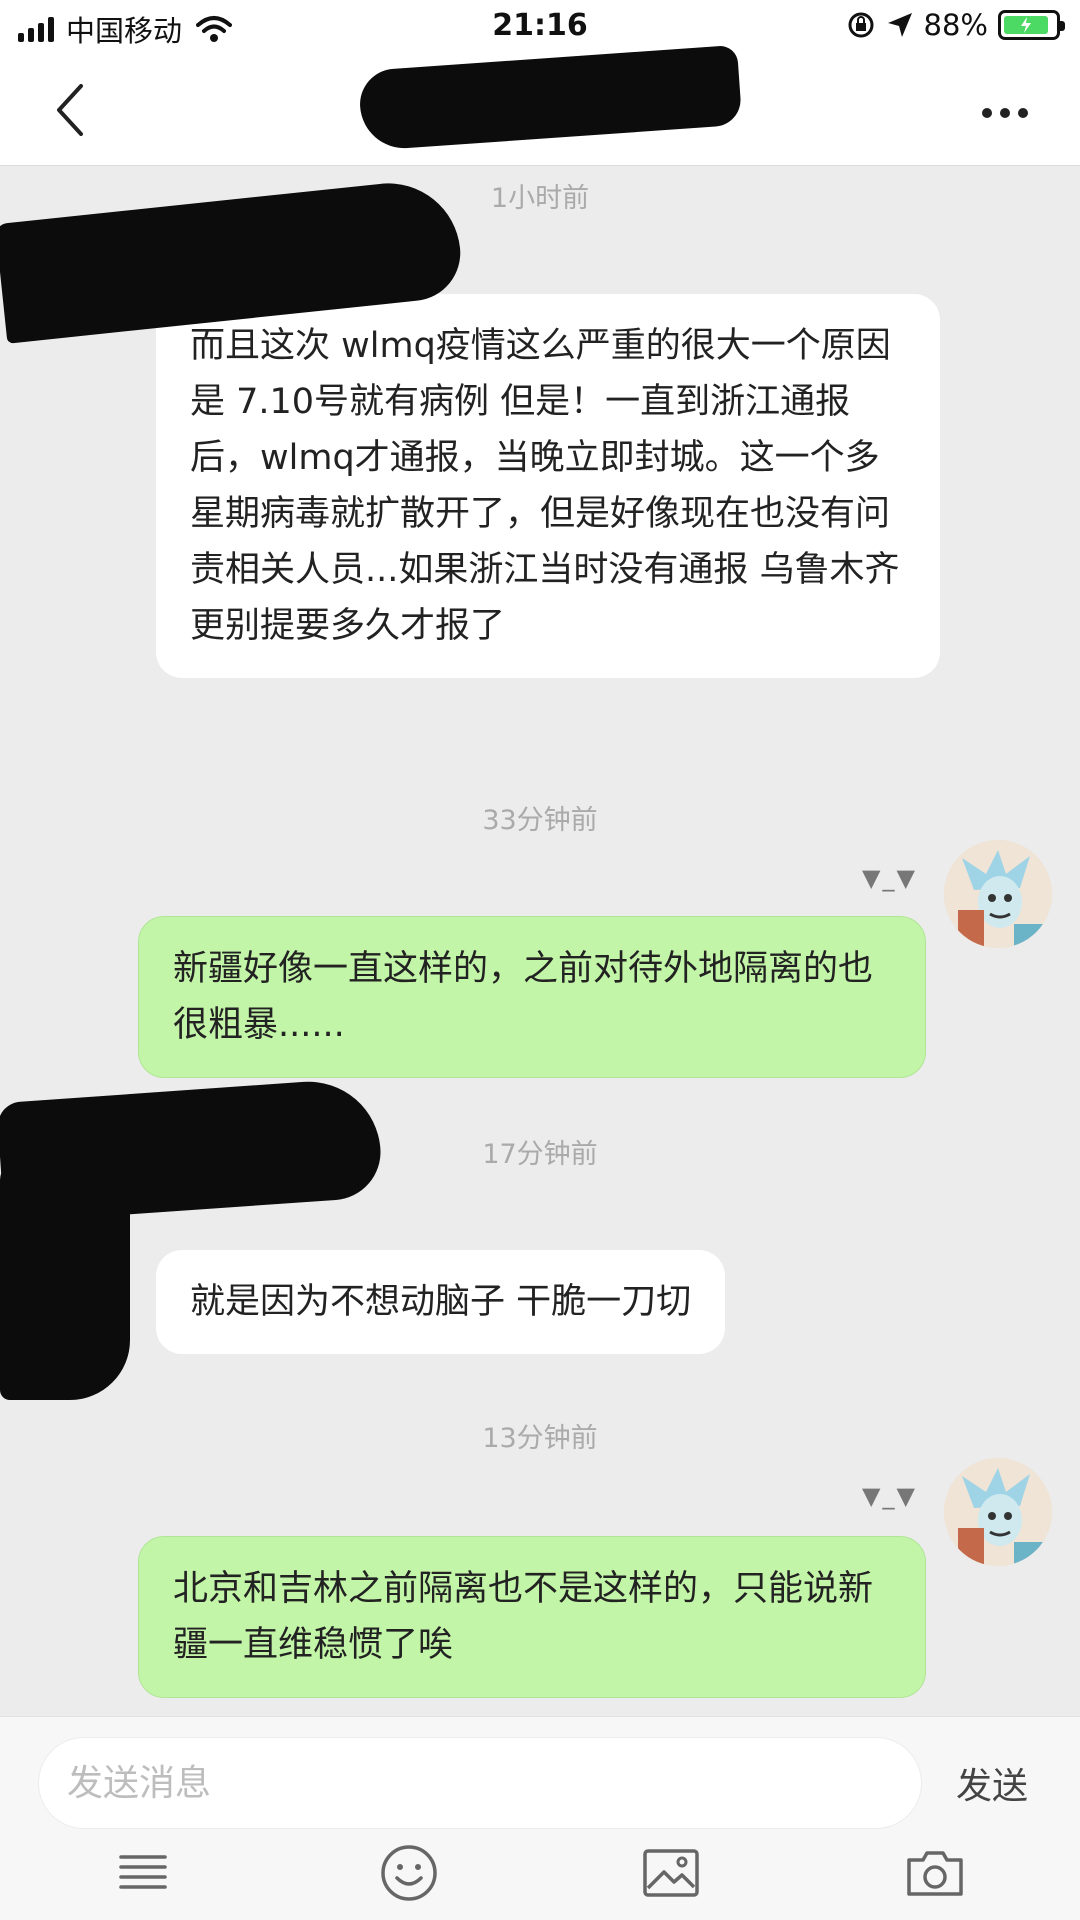 The image size is (1080, 1920). I want to click on orientation-lock-icon, so click(861, 25).